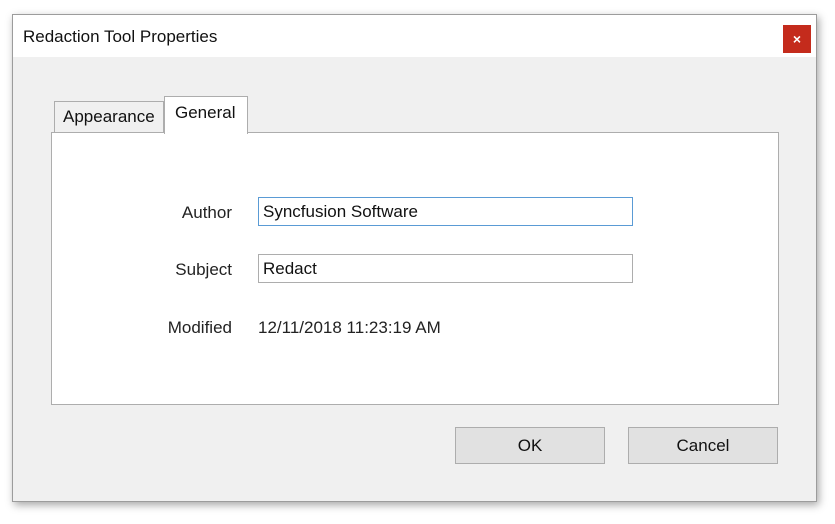 The height and width of the screenshot is (524, 835). What do you see at coordinates (206, 212) in the screenshot?
I see `author-label: Author` at bounding box center [206, 212].